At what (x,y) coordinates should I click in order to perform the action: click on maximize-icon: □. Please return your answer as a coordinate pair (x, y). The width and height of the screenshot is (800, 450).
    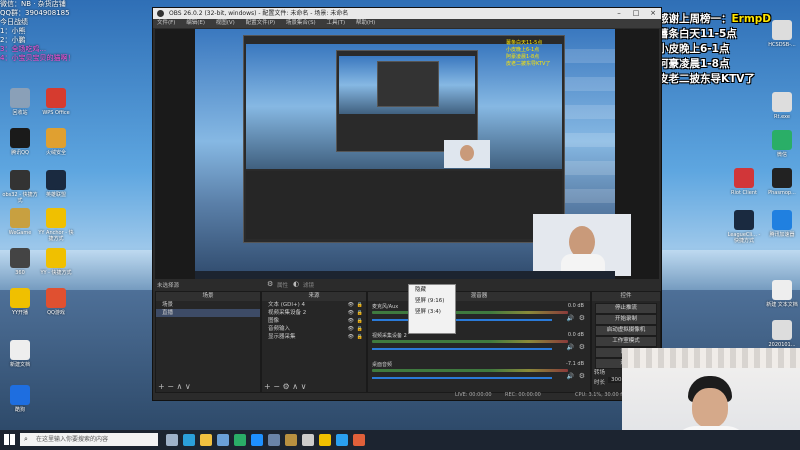
    Looking at the image, I should click on (636, 13).